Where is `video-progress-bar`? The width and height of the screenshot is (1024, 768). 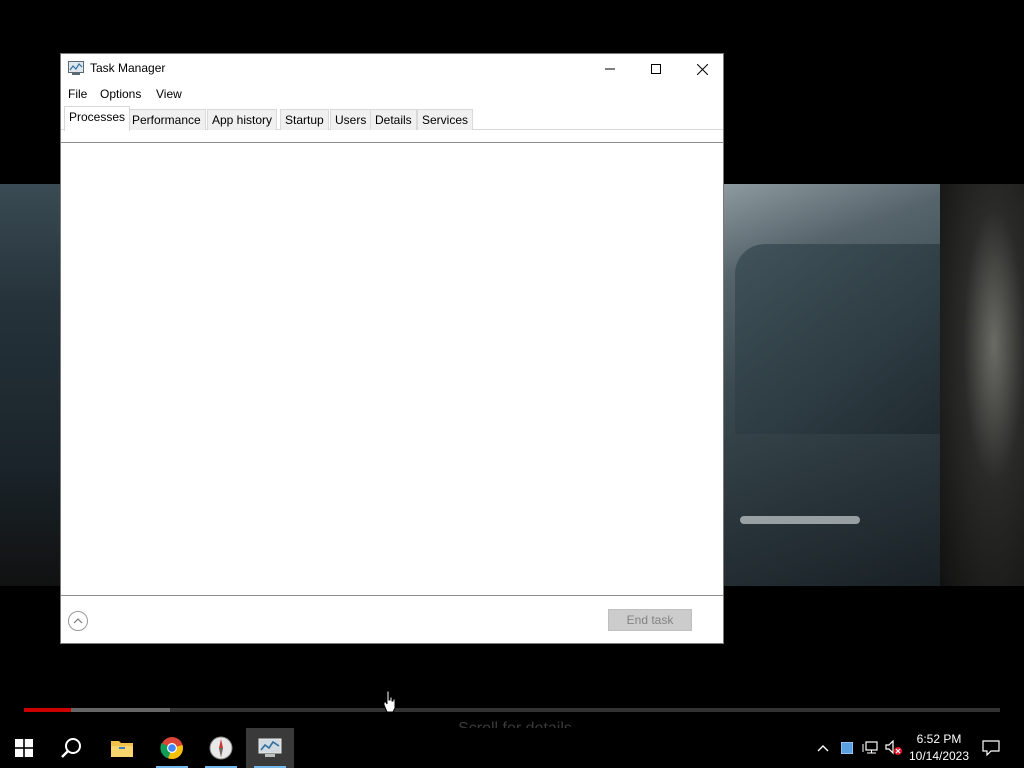 video-progress-bar is located at coordinates (512, 710).